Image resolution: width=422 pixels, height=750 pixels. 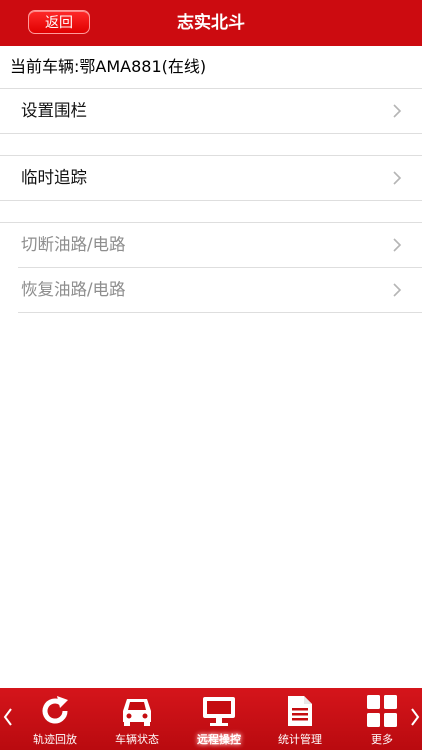 What do you see at coordinates (54, 110) in the screenshot?
I see `menu-item-label: 设置围栏` at bounding box center [54, 110].